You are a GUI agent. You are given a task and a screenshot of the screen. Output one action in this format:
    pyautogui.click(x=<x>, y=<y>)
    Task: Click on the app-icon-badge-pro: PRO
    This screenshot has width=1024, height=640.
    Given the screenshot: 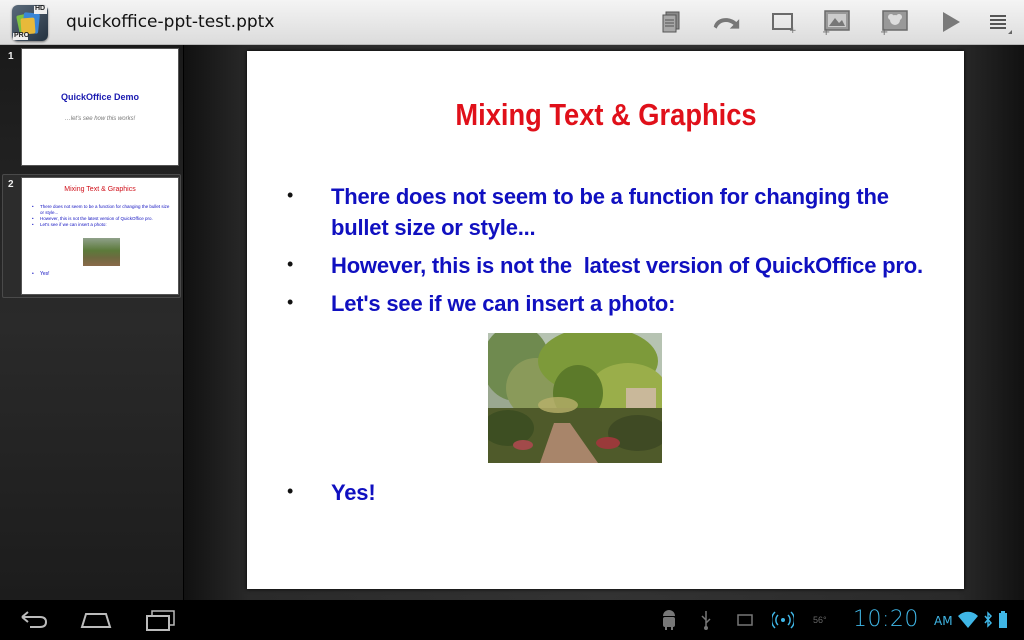 What is the action you would take?
    pyautogui.click(x=22, y=35)
    